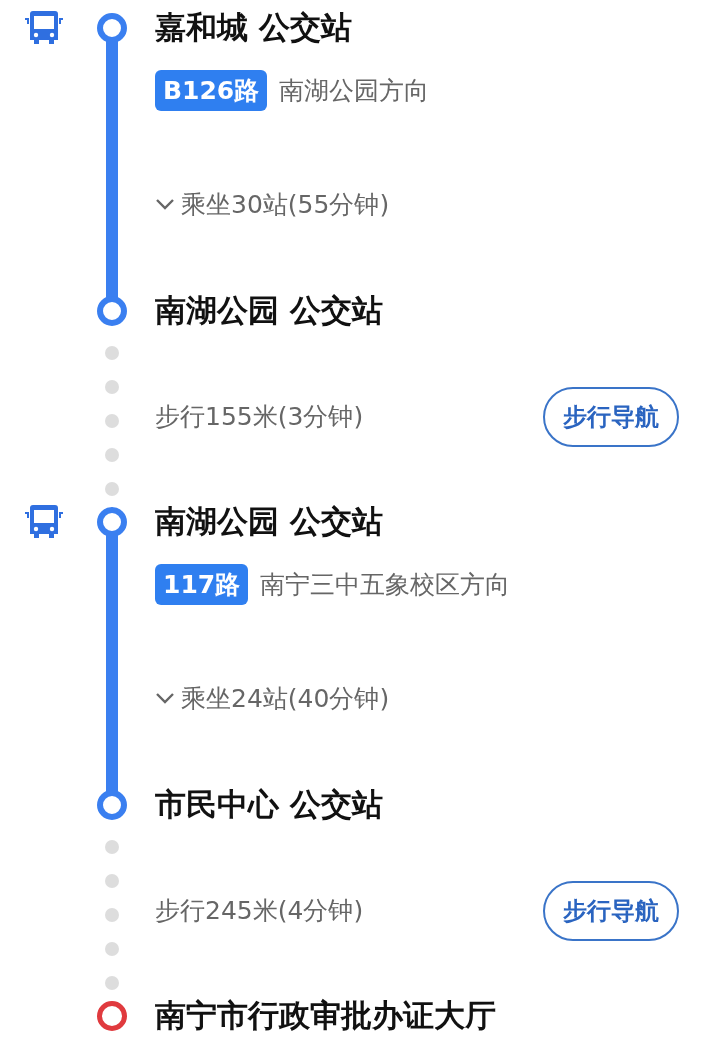  What do you see at coordinates (259, 911) in the screenshot?
I see `walk-info: 步行245米(4分钟)` at bounding box center [259, 911].